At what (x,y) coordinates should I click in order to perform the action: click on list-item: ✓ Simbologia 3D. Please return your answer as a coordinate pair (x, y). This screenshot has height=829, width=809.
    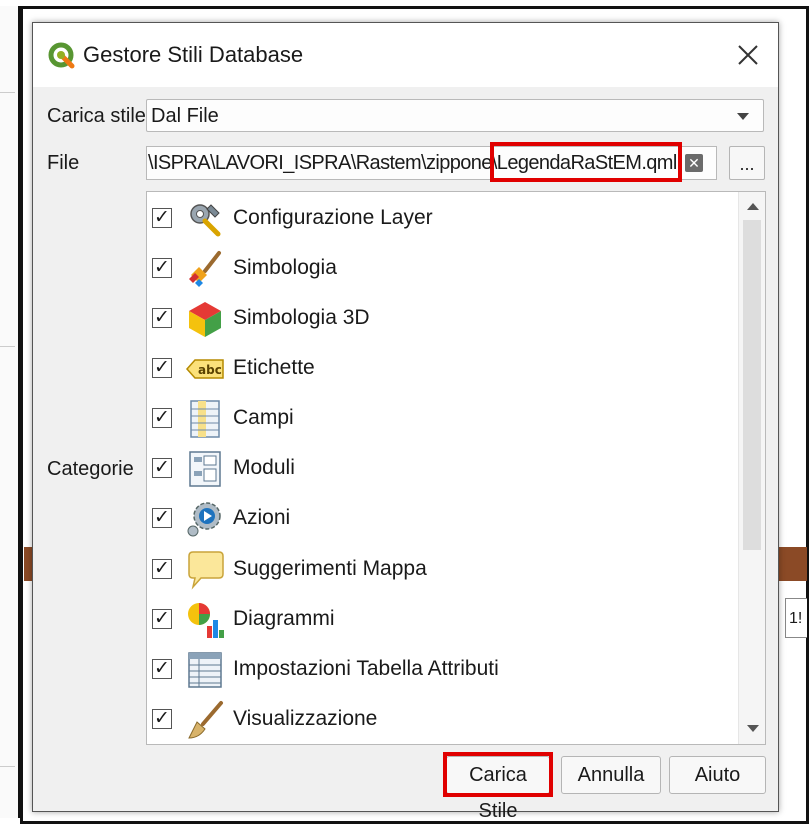
    Looking at the image, I should click on (442, 319).